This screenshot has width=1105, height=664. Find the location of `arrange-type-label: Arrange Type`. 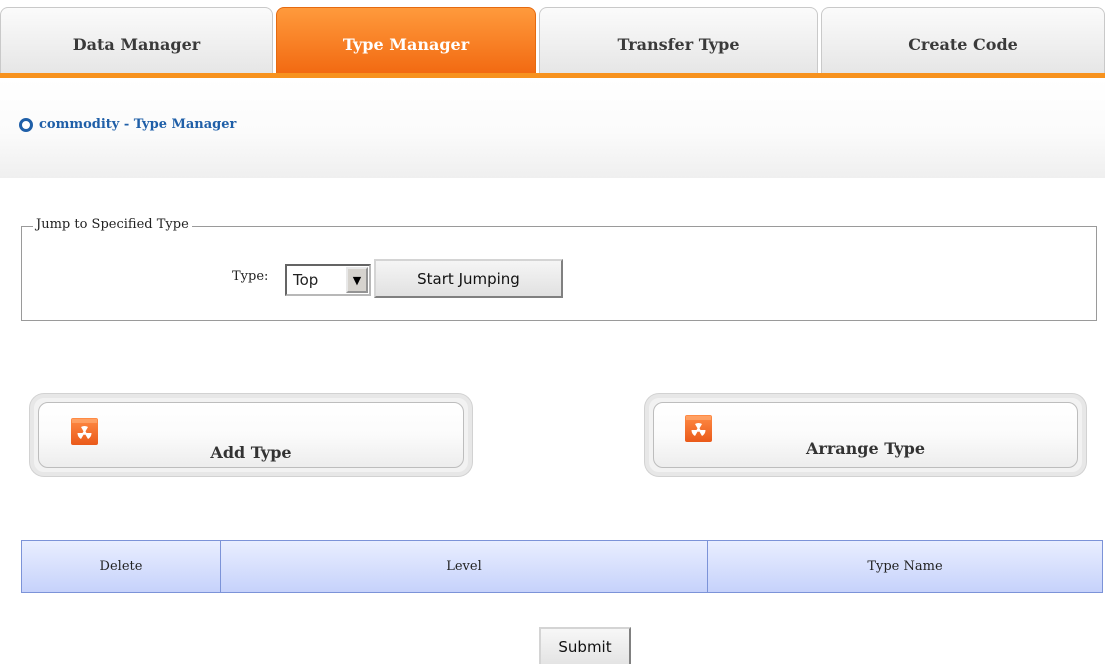

arrange-type-label: Arrange Type is located at coordinates (865, 448).